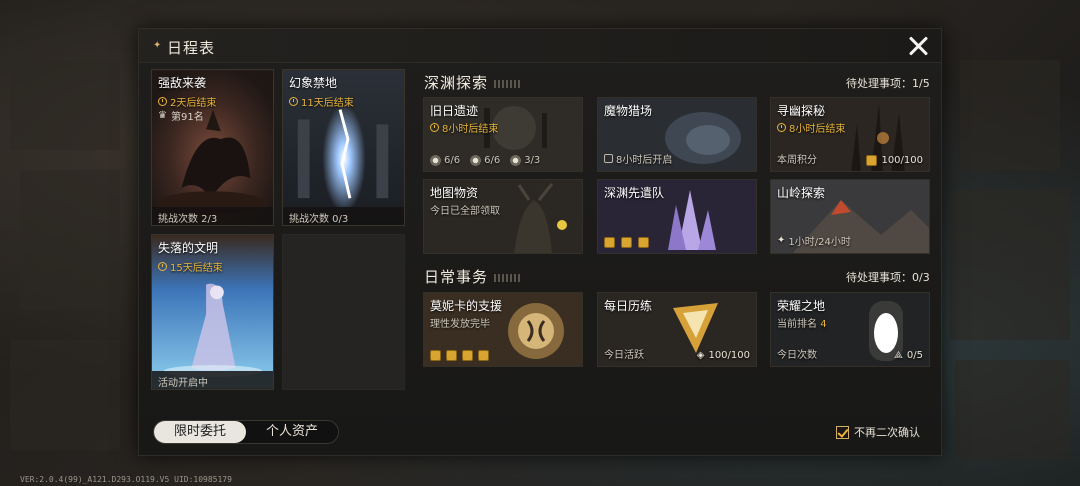 This screenshot has height=486, width=1080. I want to click on tile-title: 地图物资, so click(454, 193).